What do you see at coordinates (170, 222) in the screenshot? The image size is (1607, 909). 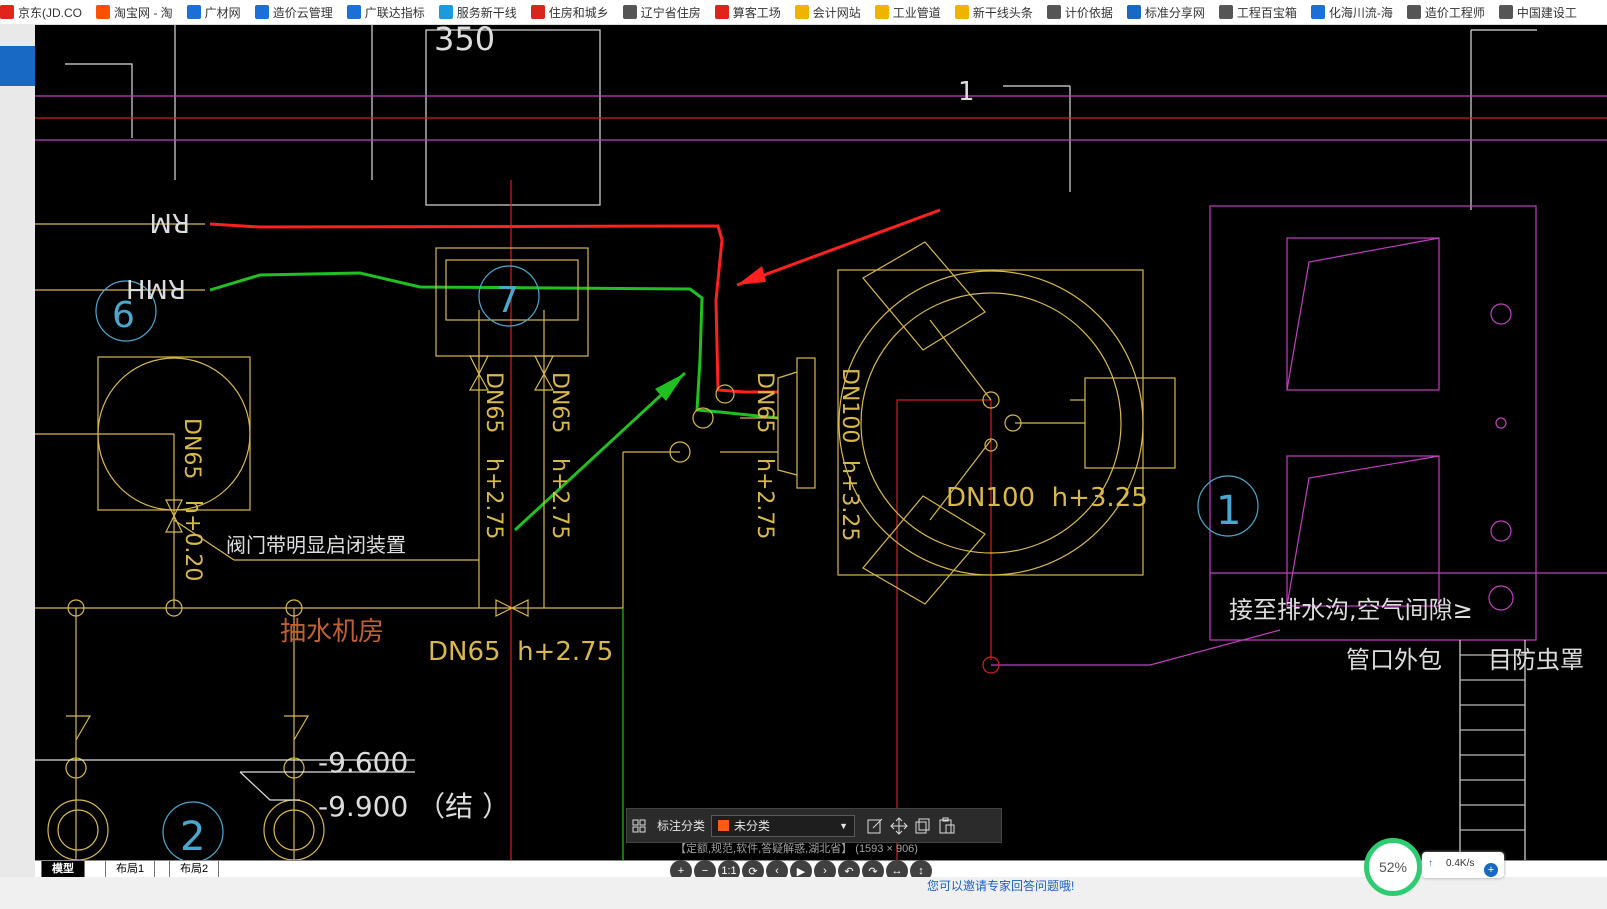 I see `label-rm: RM` at bounding box center [170, 222].